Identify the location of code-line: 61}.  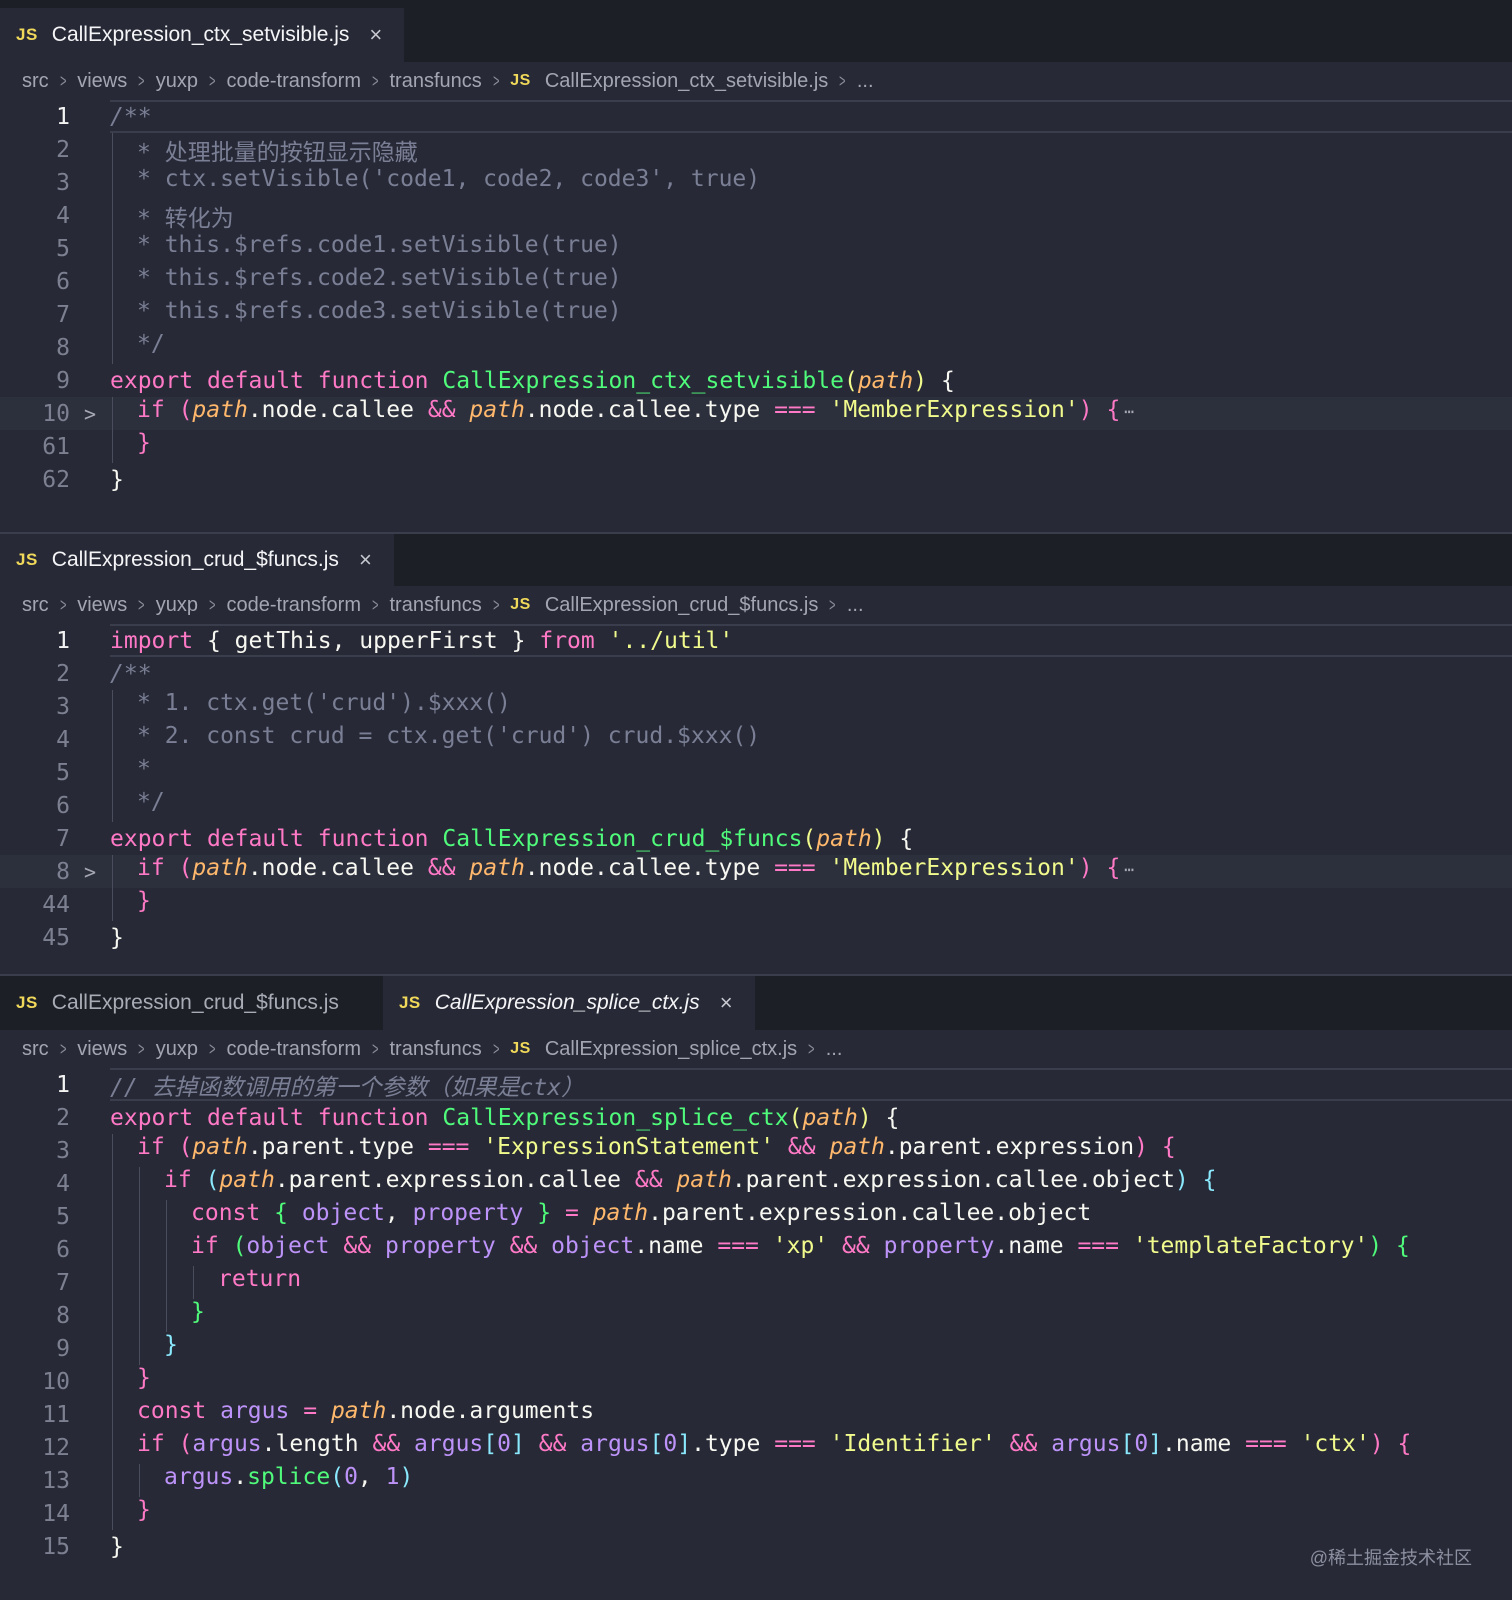
(756, 446).